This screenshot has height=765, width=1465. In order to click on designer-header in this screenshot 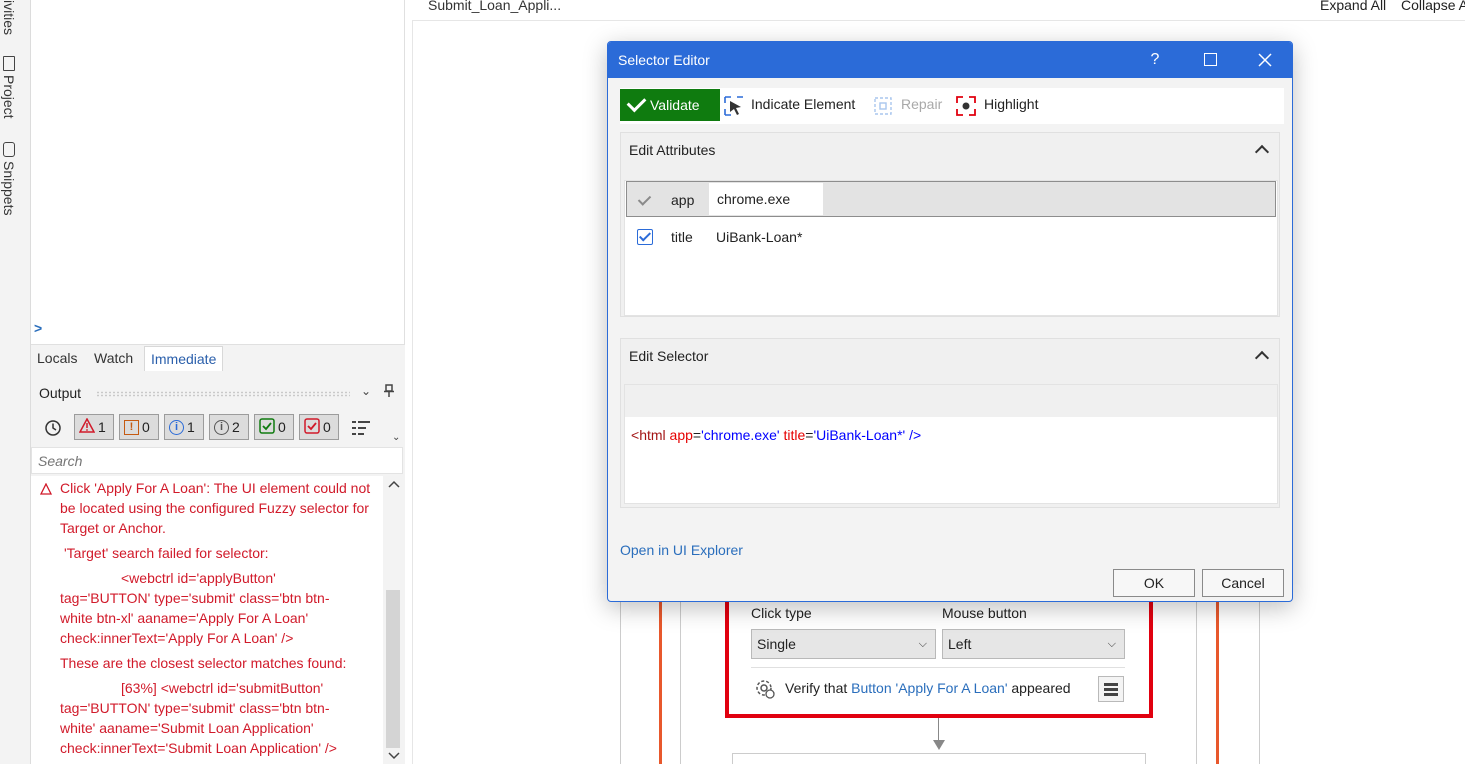, I will do `click(938, 10)`.